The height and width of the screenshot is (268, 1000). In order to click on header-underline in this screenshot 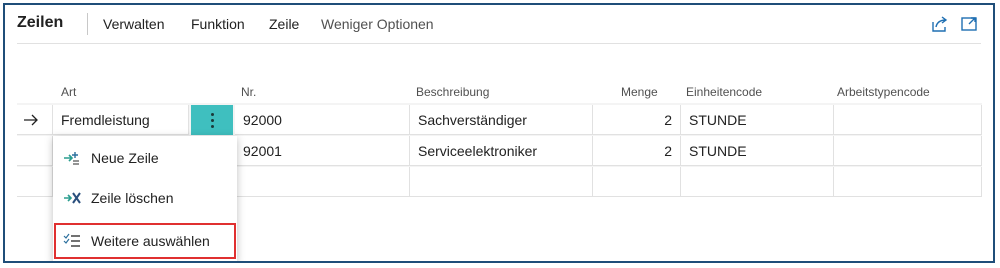, I will do `click(499, 43)`.